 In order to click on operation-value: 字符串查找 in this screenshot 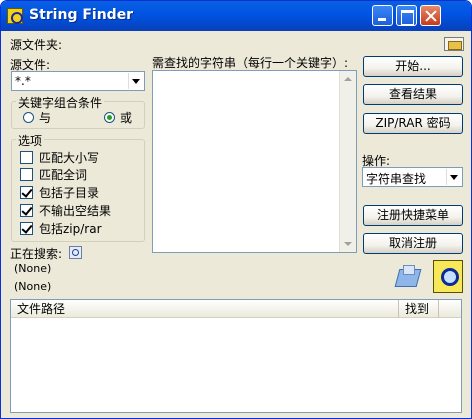, I will do `click(396, 179)`.